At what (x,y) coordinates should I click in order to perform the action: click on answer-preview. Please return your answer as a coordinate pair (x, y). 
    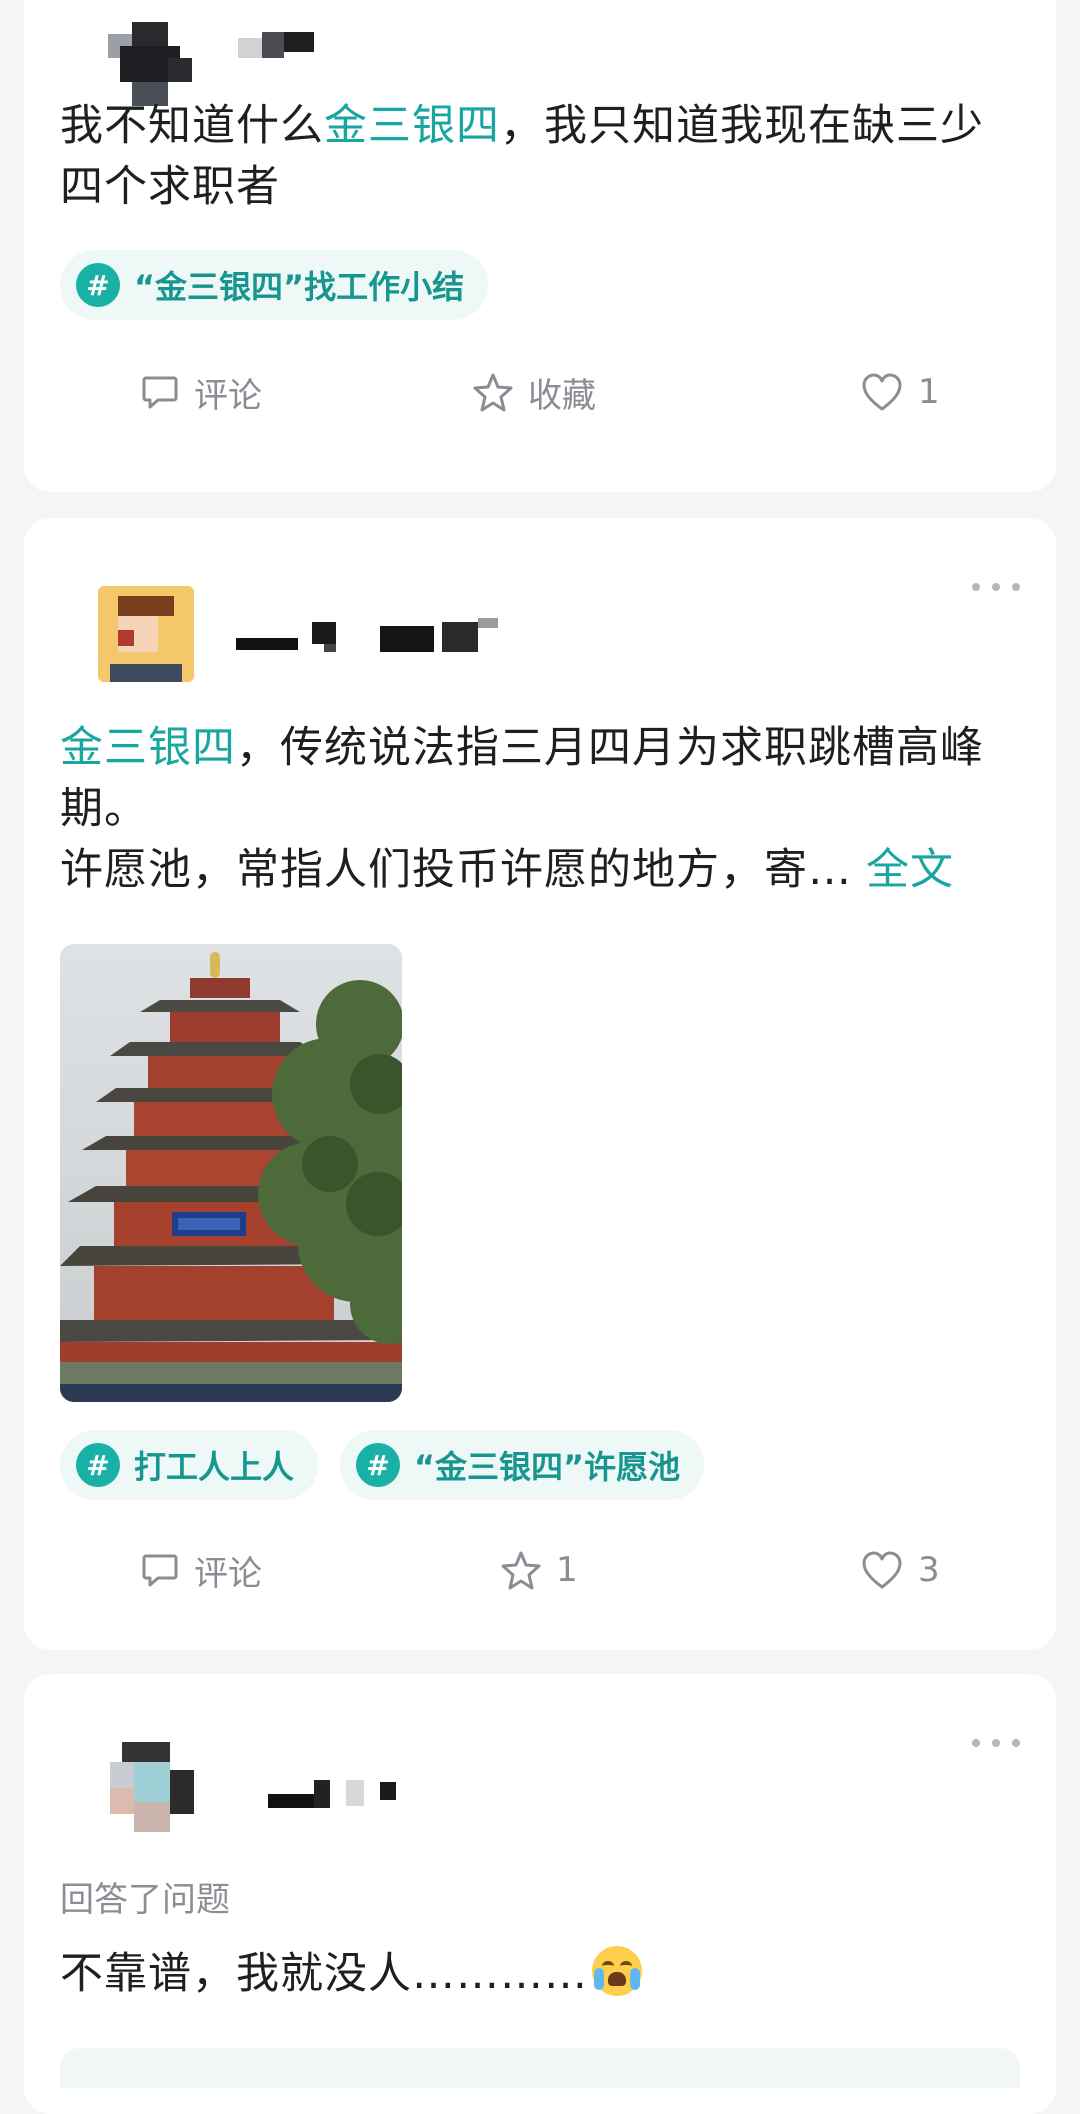
    Looking at the image, I should click on (540, 2068).